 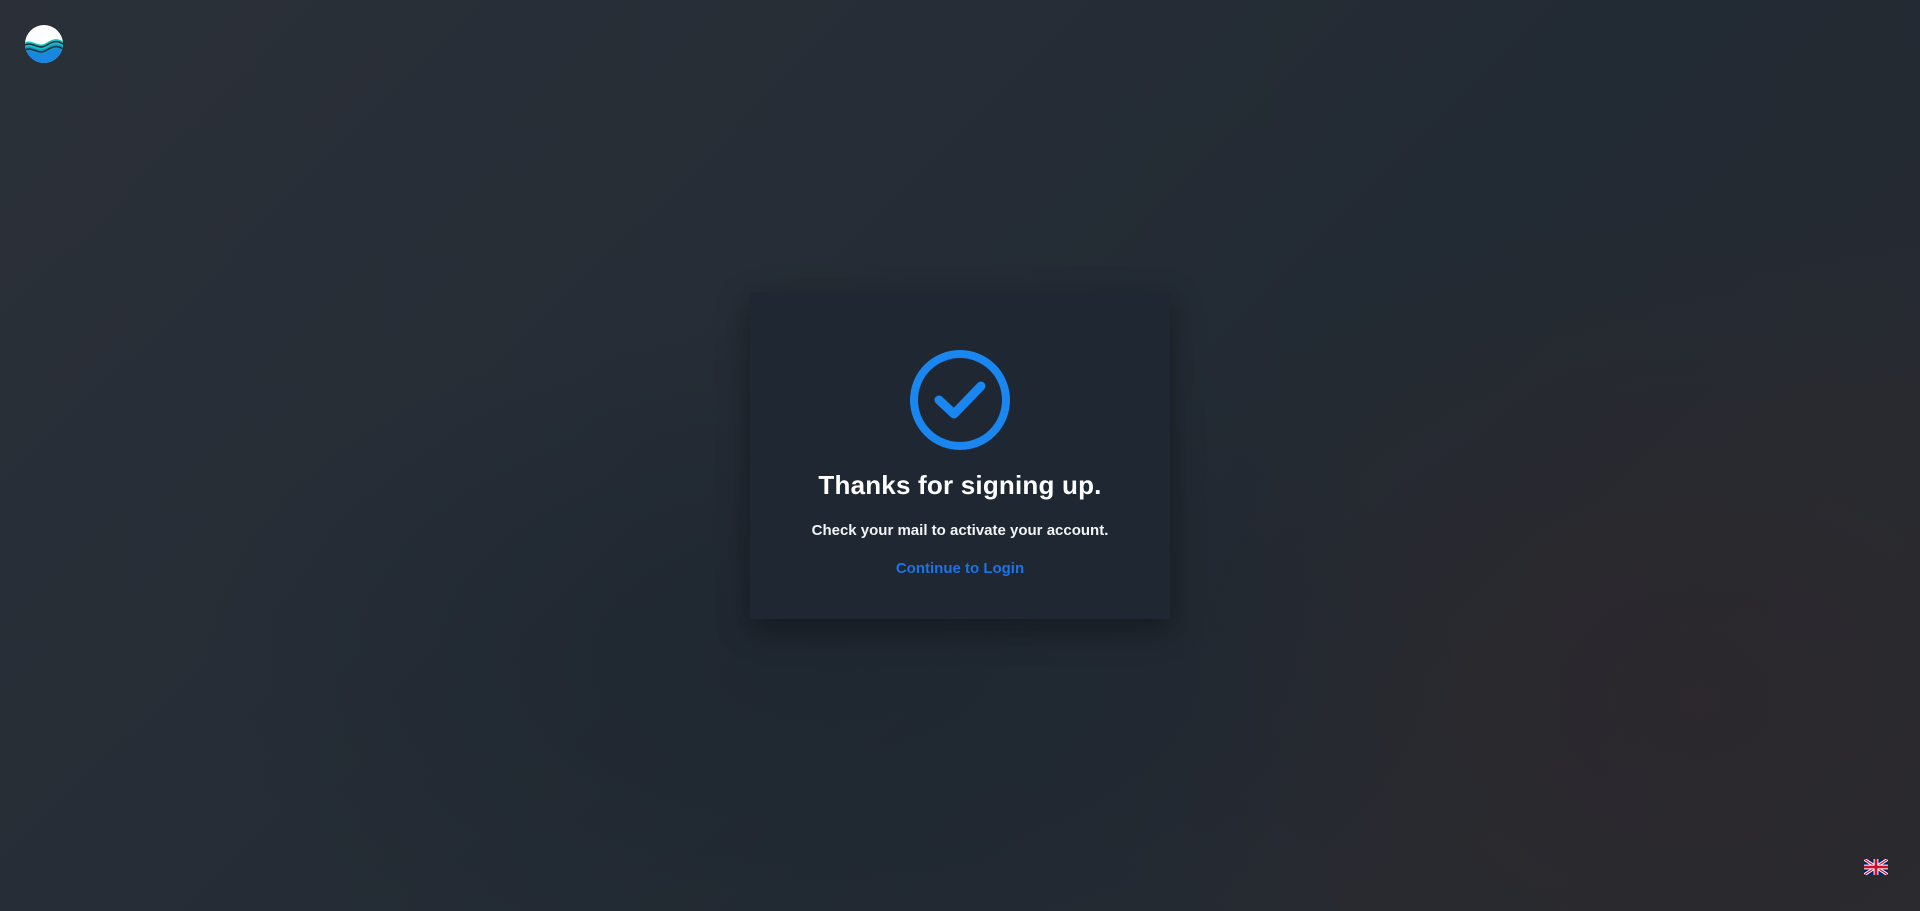 I want to click on uk-flag-icon, so click(x=1876, y=867).